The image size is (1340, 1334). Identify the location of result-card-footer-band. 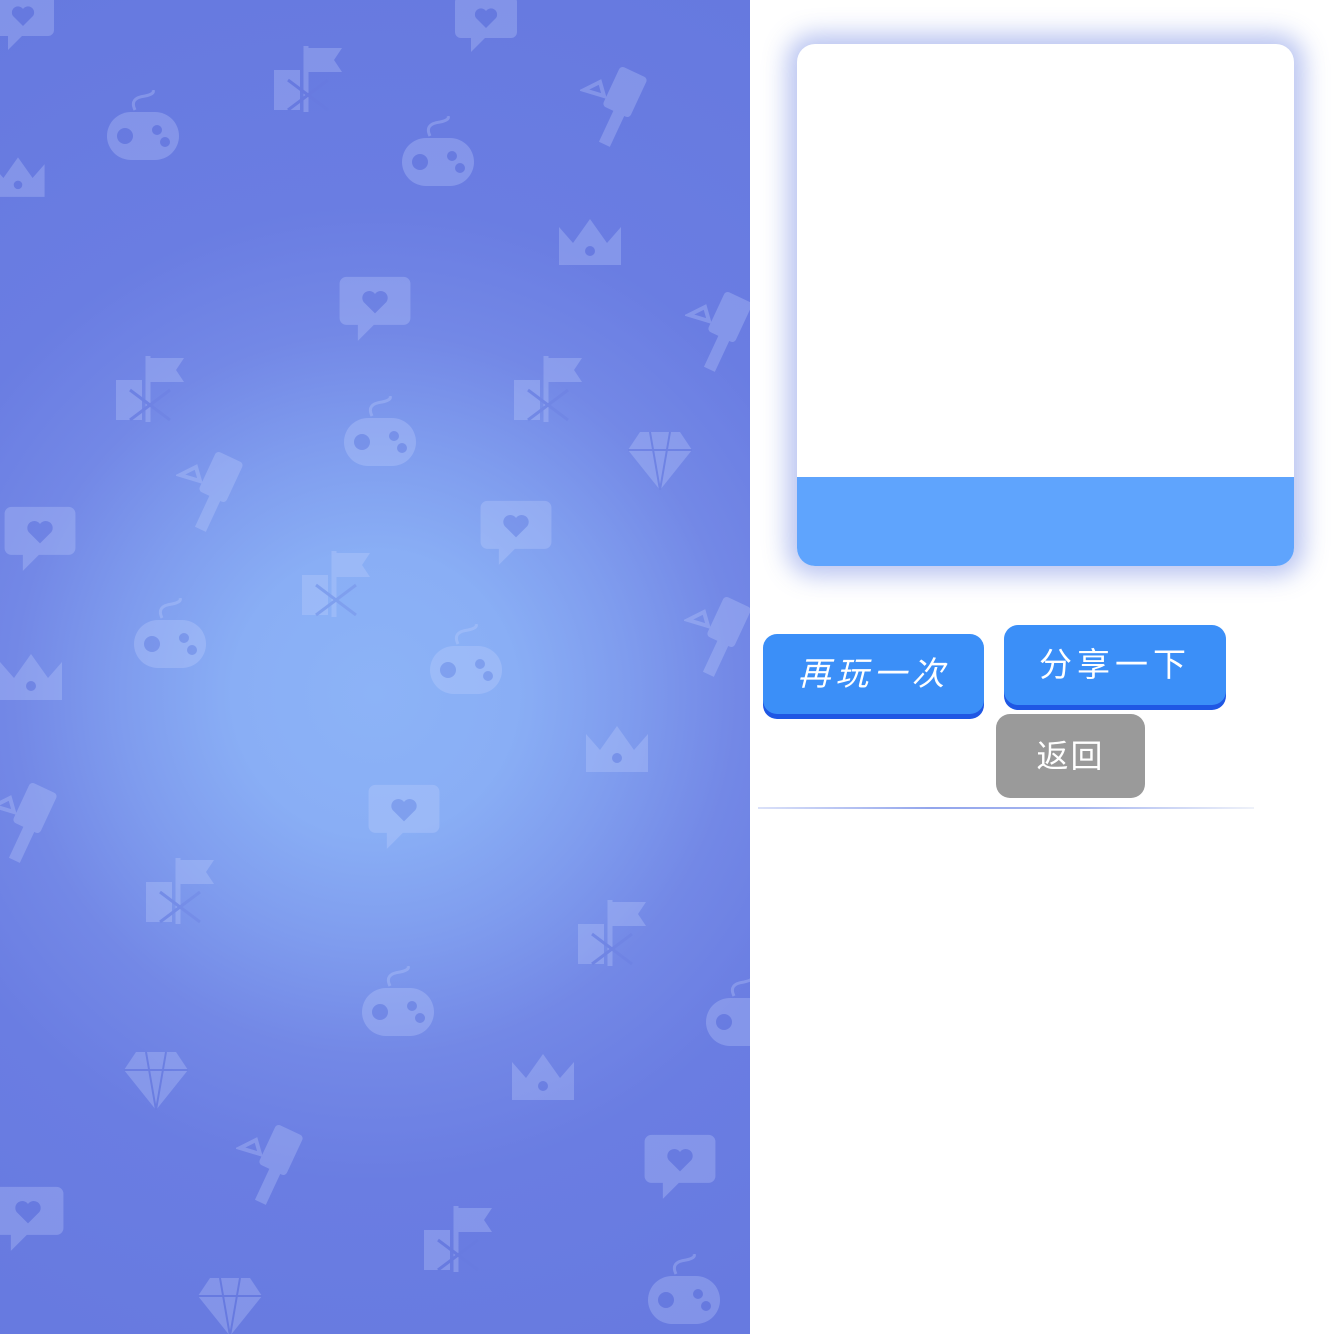
(1045, 521).